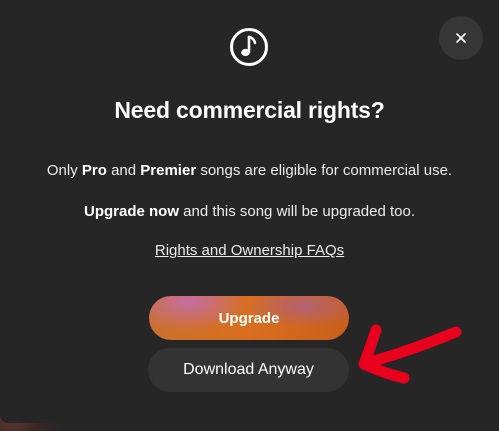 Image resolution: width=499 pixels, height=431 pixels. I want to click on music-note-icon, so click(249, 47).